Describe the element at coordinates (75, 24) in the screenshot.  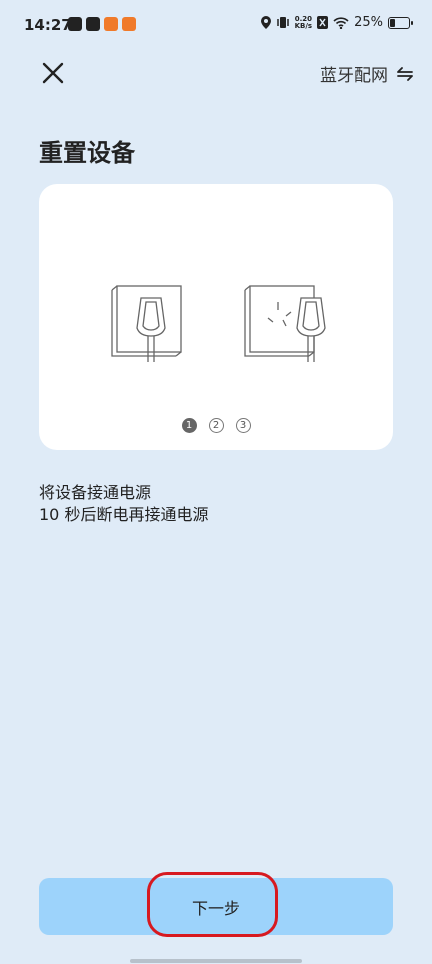
I see `tiktok-icon` at that location.